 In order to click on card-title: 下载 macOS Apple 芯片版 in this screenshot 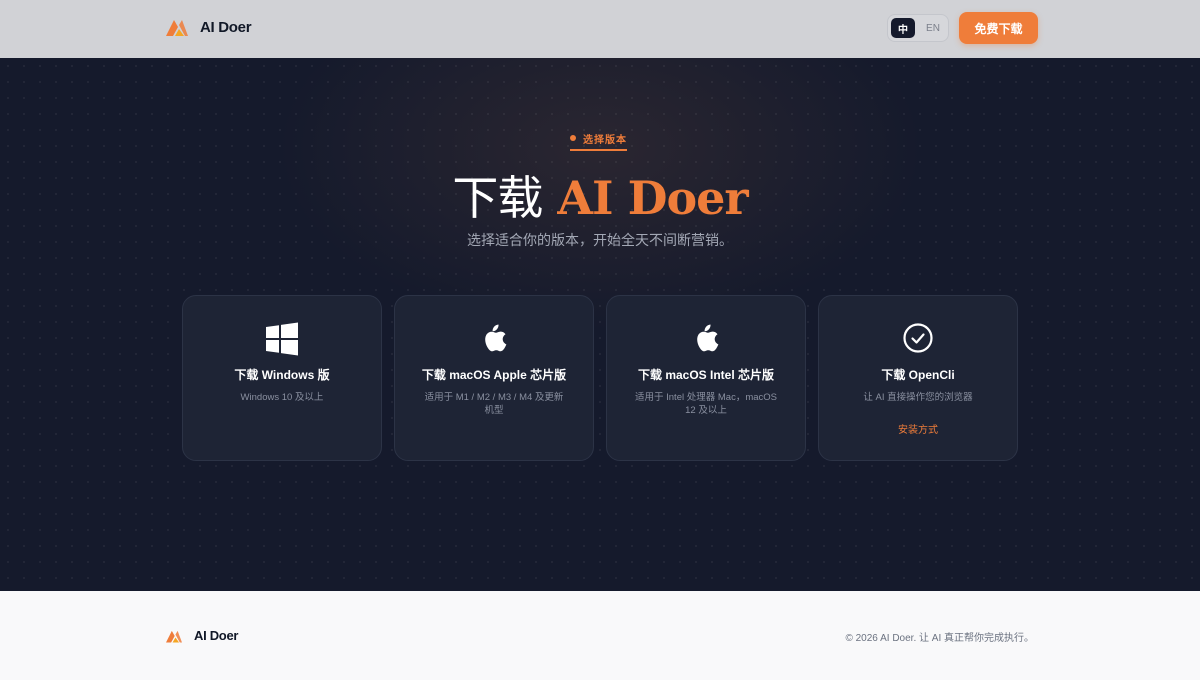, I will do `click(494, 375)`.